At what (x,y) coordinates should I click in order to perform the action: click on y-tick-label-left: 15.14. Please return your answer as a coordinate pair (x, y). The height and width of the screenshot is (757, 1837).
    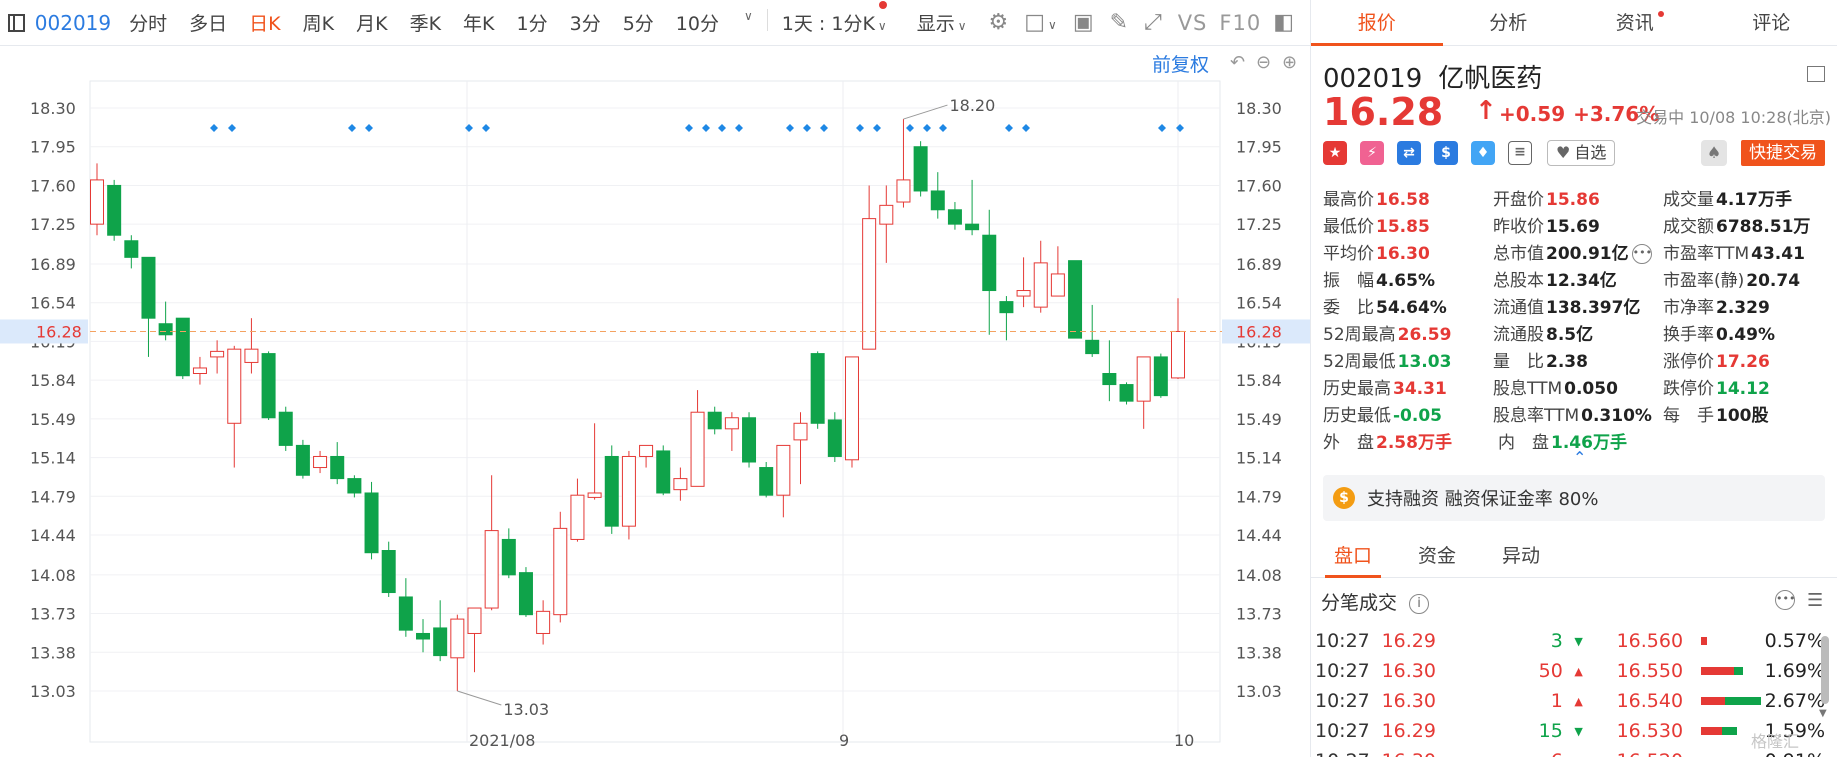
    Looking at the image, I should click on (53, 458).